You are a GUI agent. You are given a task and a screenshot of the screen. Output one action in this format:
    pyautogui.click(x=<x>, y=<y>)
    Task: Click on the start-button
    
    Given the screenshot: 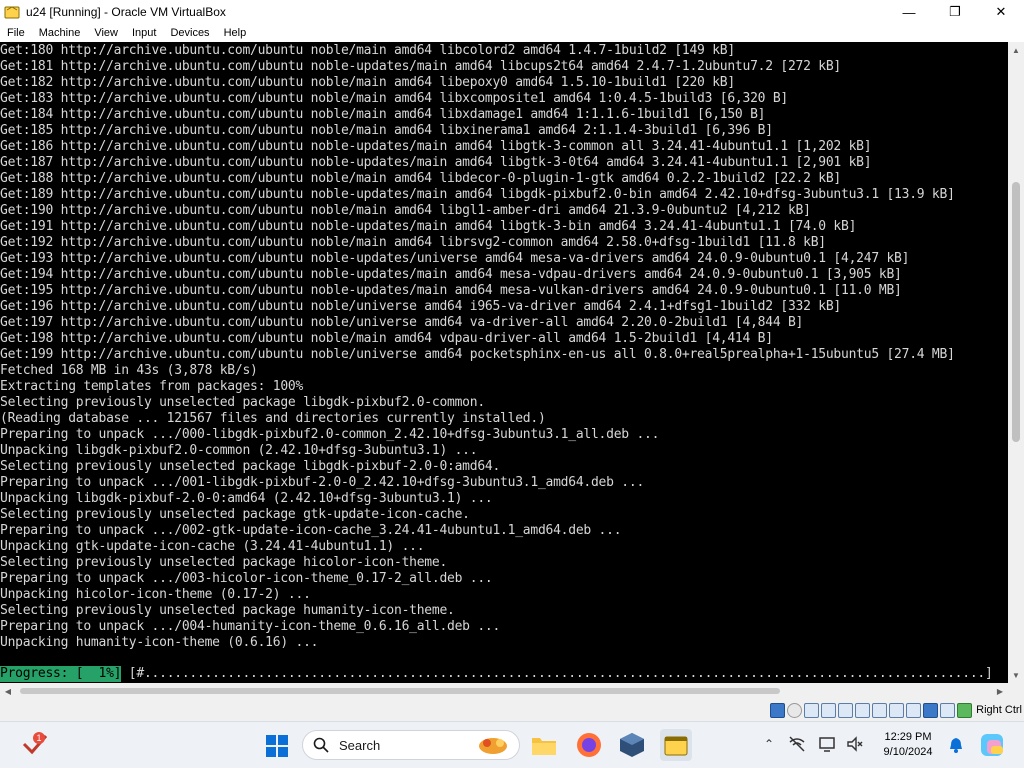 What is the action you would take?
    pyautogui.click(x=277, y=746)
    